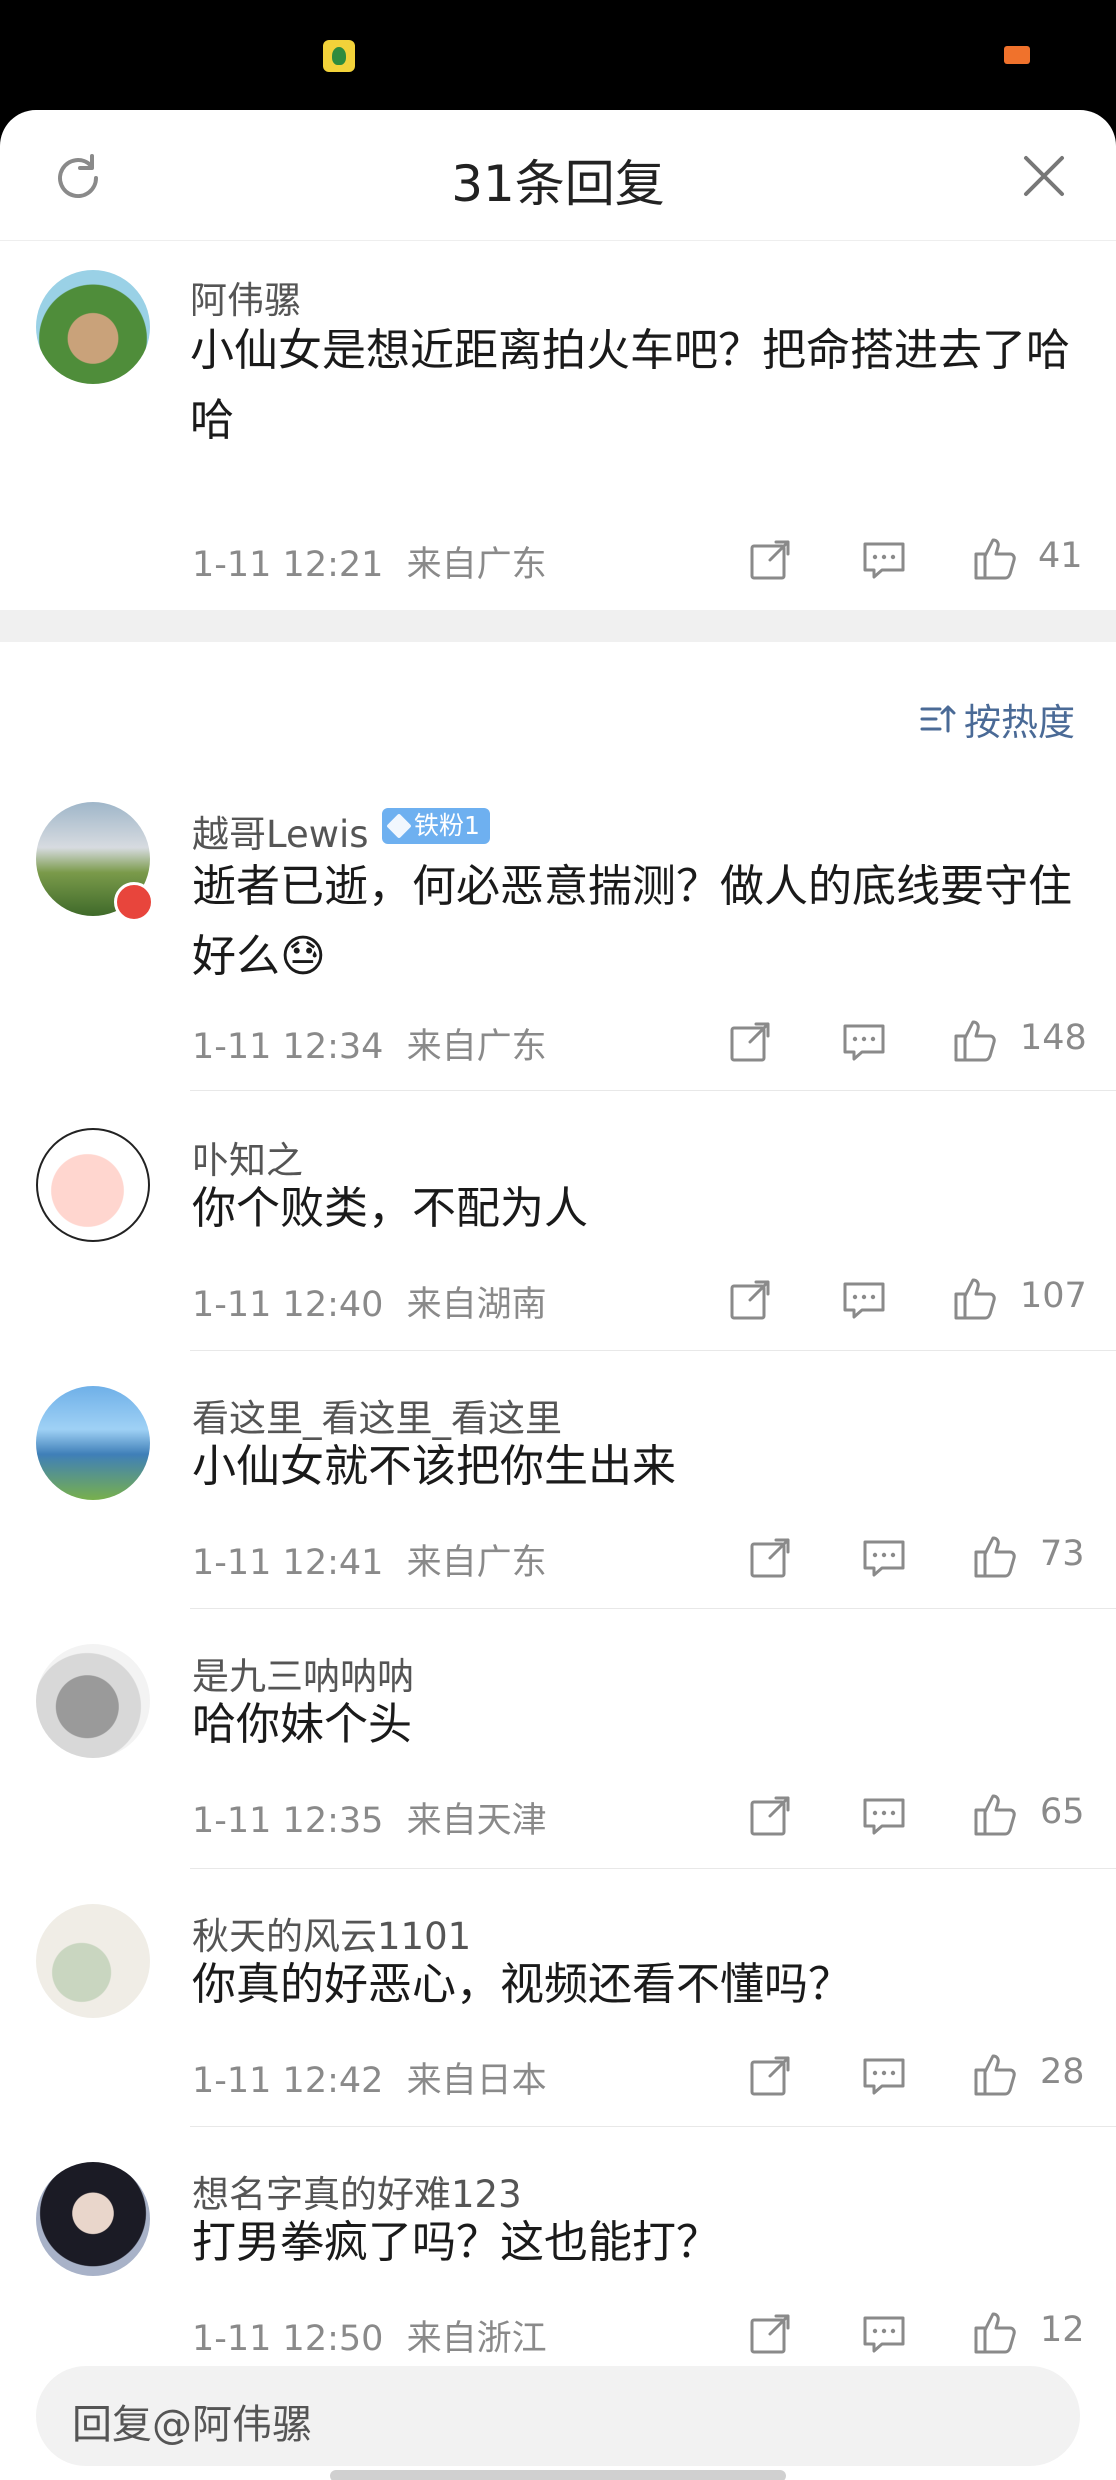 The height and width of the screenshot is (2480, 1116). I want to click on notification-app-icon, so click(339, 56).